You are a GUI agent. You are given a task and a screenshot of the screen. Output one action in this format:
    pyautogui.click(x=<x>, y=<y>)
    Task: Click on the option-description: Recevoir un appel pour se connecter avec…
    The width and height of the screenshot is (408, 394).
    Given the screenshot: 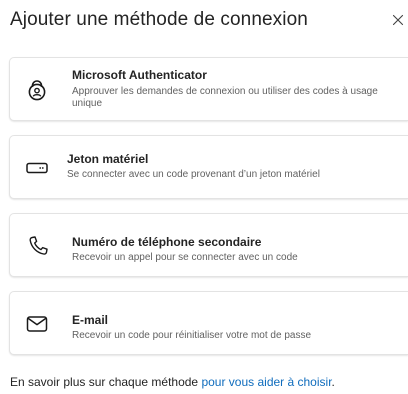 What is the action you would take?
    pyautogui.click(x=185, y=257)
    